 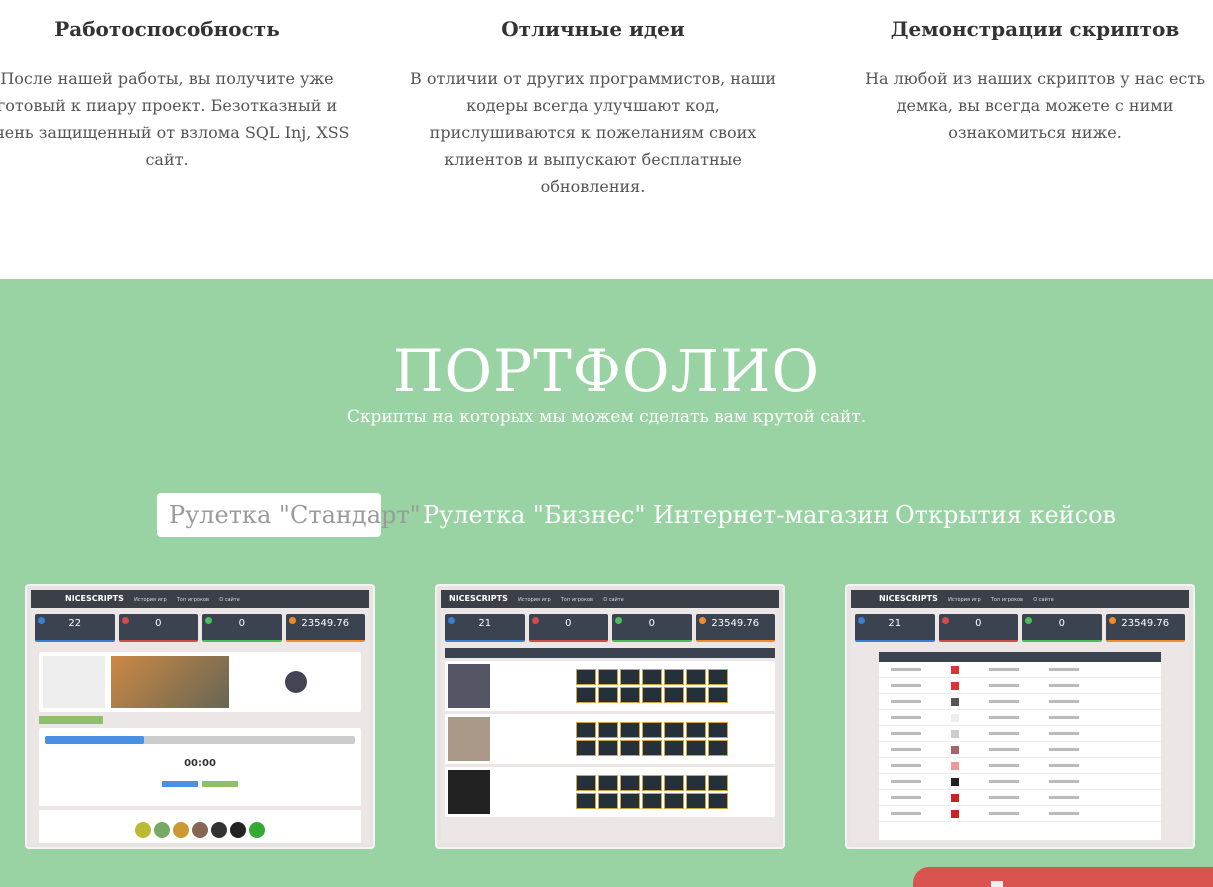 I want to click on floating-action-button, so click(x=1063, y=877).